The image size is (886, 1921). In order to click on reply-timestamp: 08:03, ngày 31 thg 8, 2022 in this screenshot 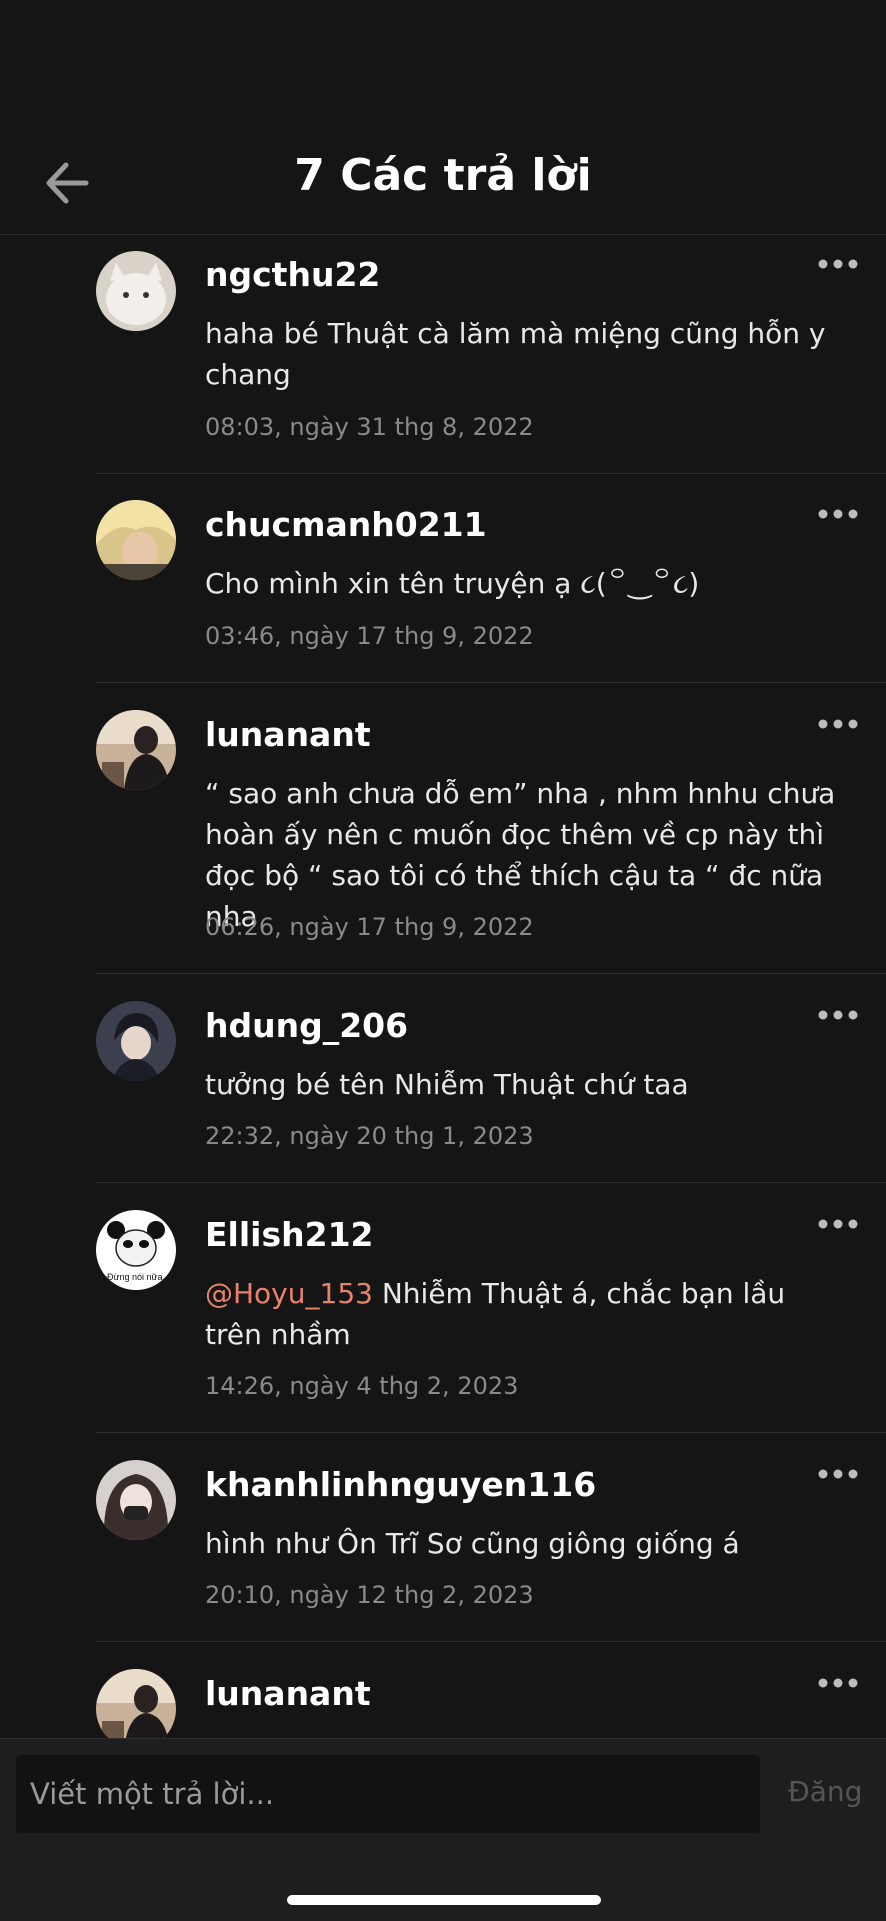, I will do `click(369, 427)`.